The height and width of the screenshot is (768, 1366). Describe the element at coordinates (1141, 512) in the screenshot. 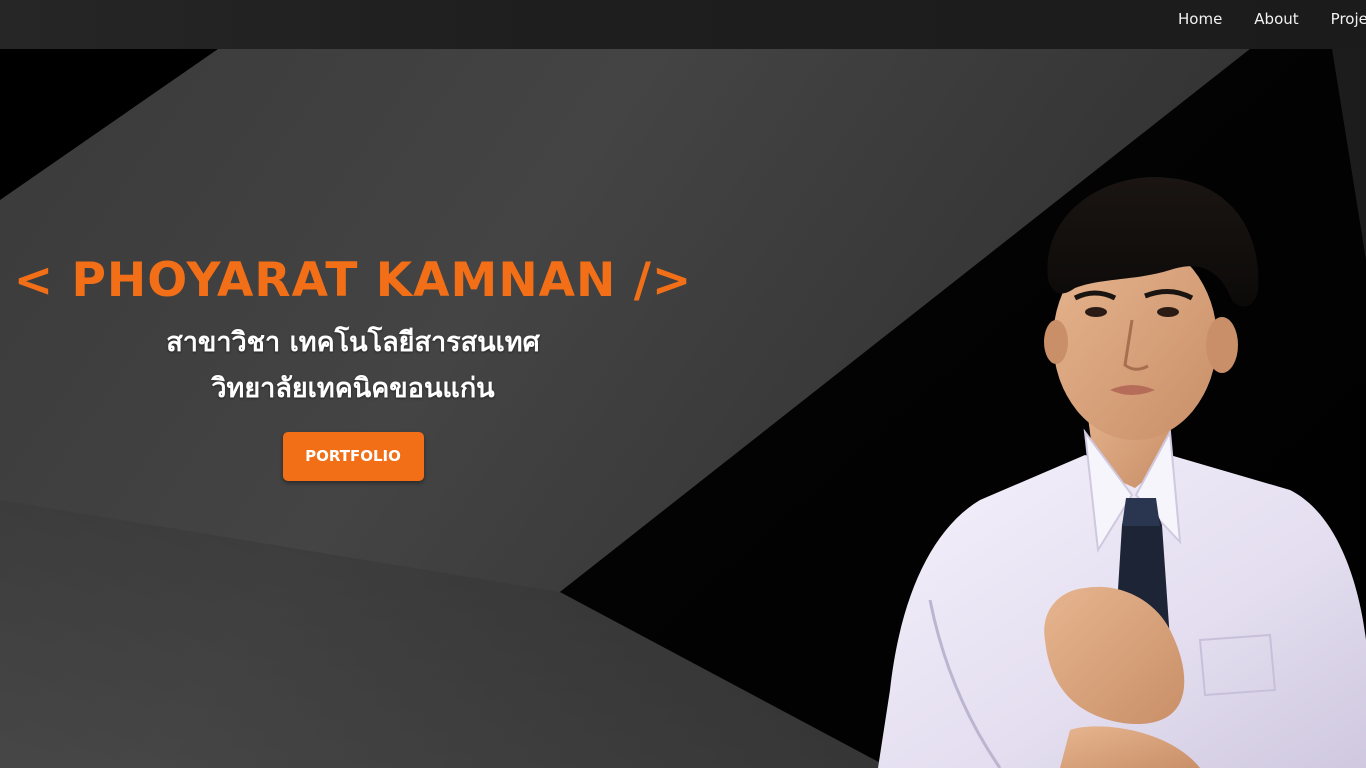

I see `tie-knot` at that location.